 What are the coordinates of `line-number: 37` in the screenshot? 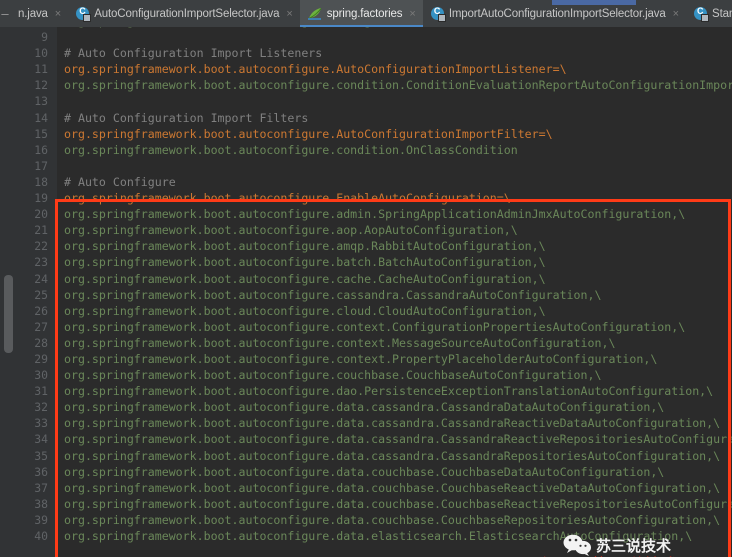 It's located at (41, 487).